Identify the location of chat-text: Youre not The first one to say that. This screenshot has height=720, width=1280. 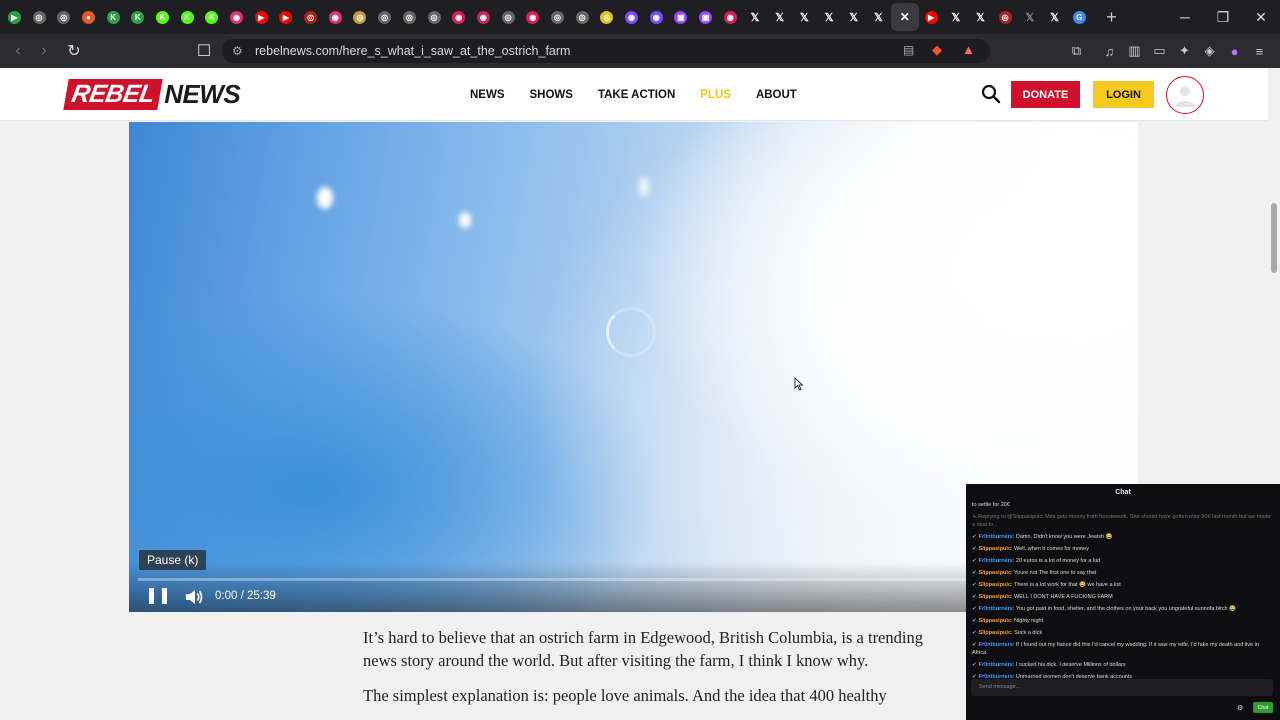
(1055, 573).